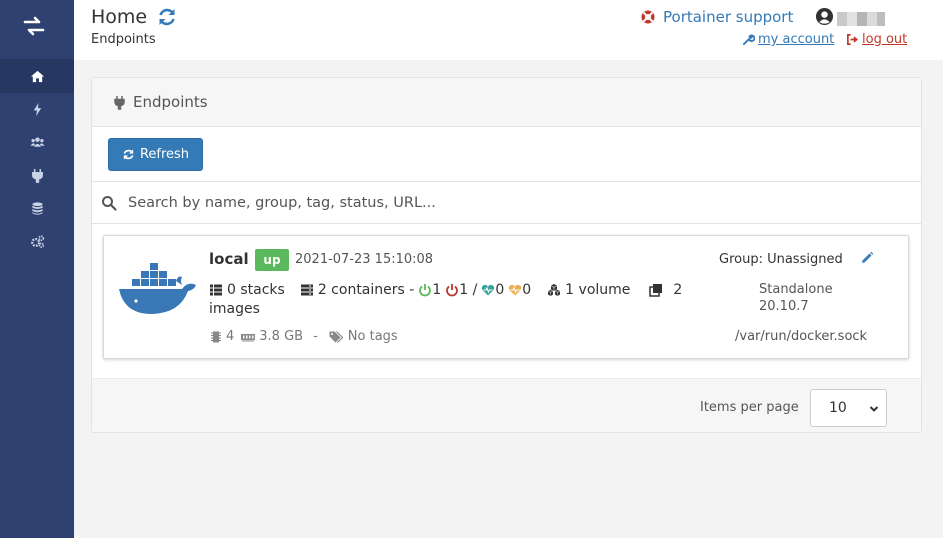  What do you see at coordinates (468, 290) in the screenshot?
I see `stopped-count: 1 /` at bounding box center [468, 290].